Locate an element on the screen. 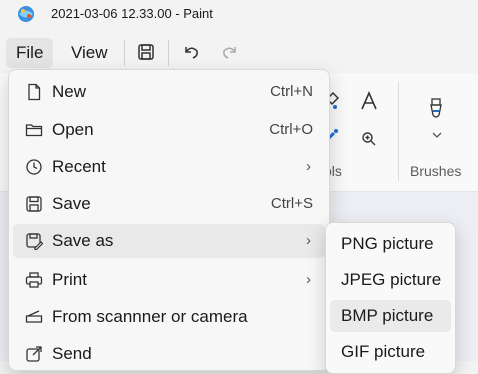 Image resolution: width=478 pixels, height=374 pixels. new-file-icon is located at coordinates (34, 92).